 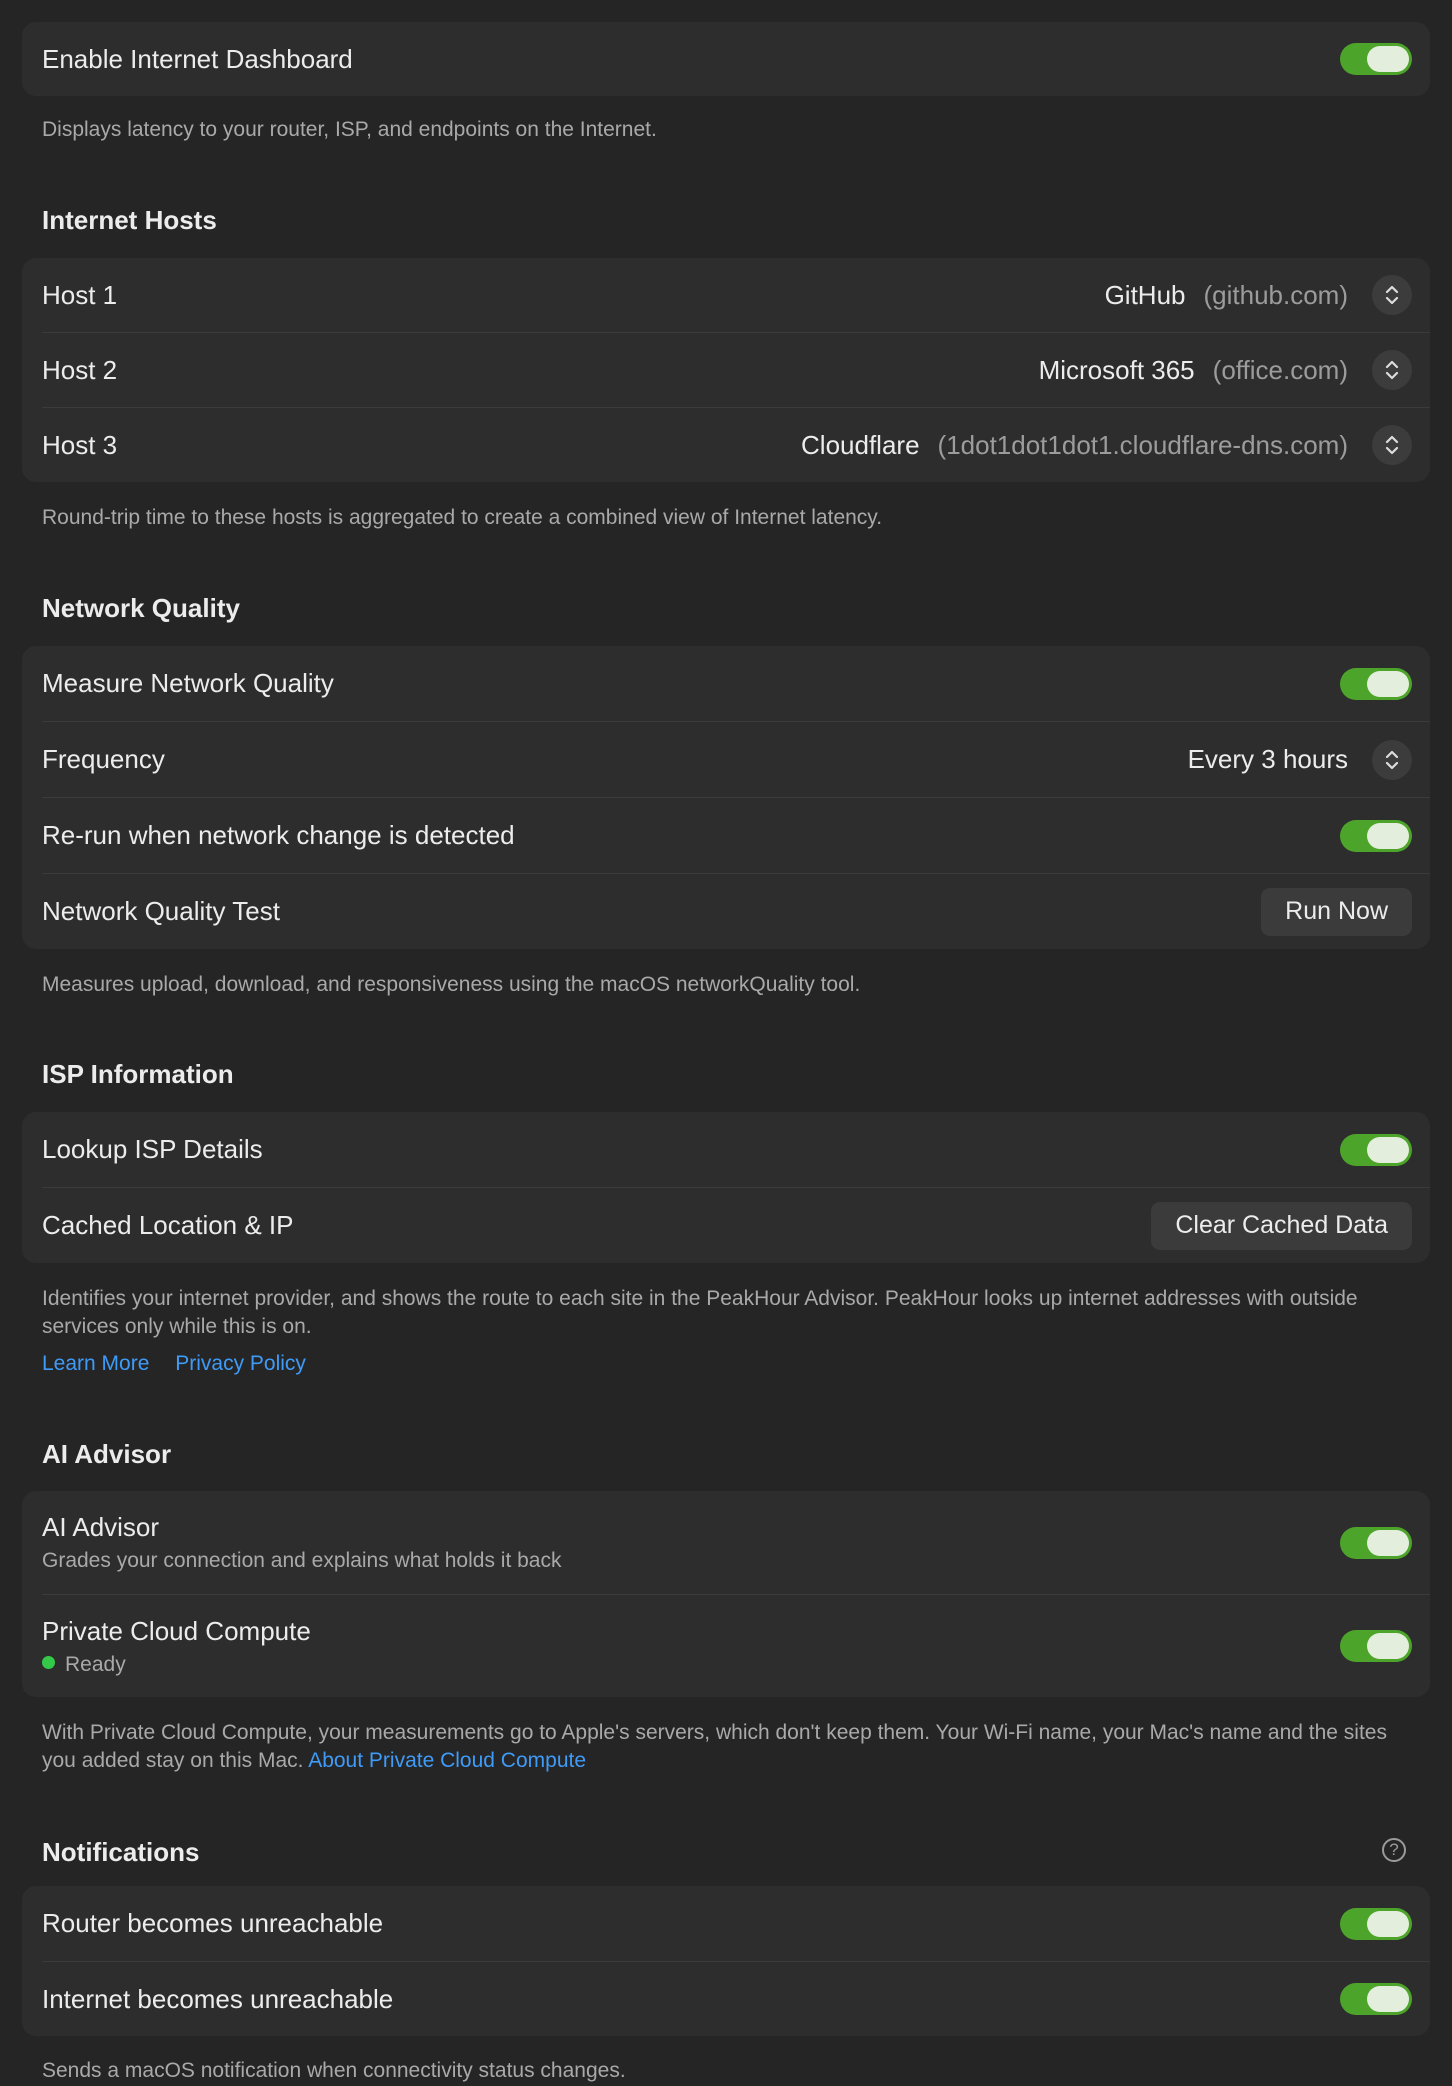 What do you see at coordinates (95, 1363) in the screenshot?
I see `learn-more-link: Learn More` at bounding box center [95, 1363].